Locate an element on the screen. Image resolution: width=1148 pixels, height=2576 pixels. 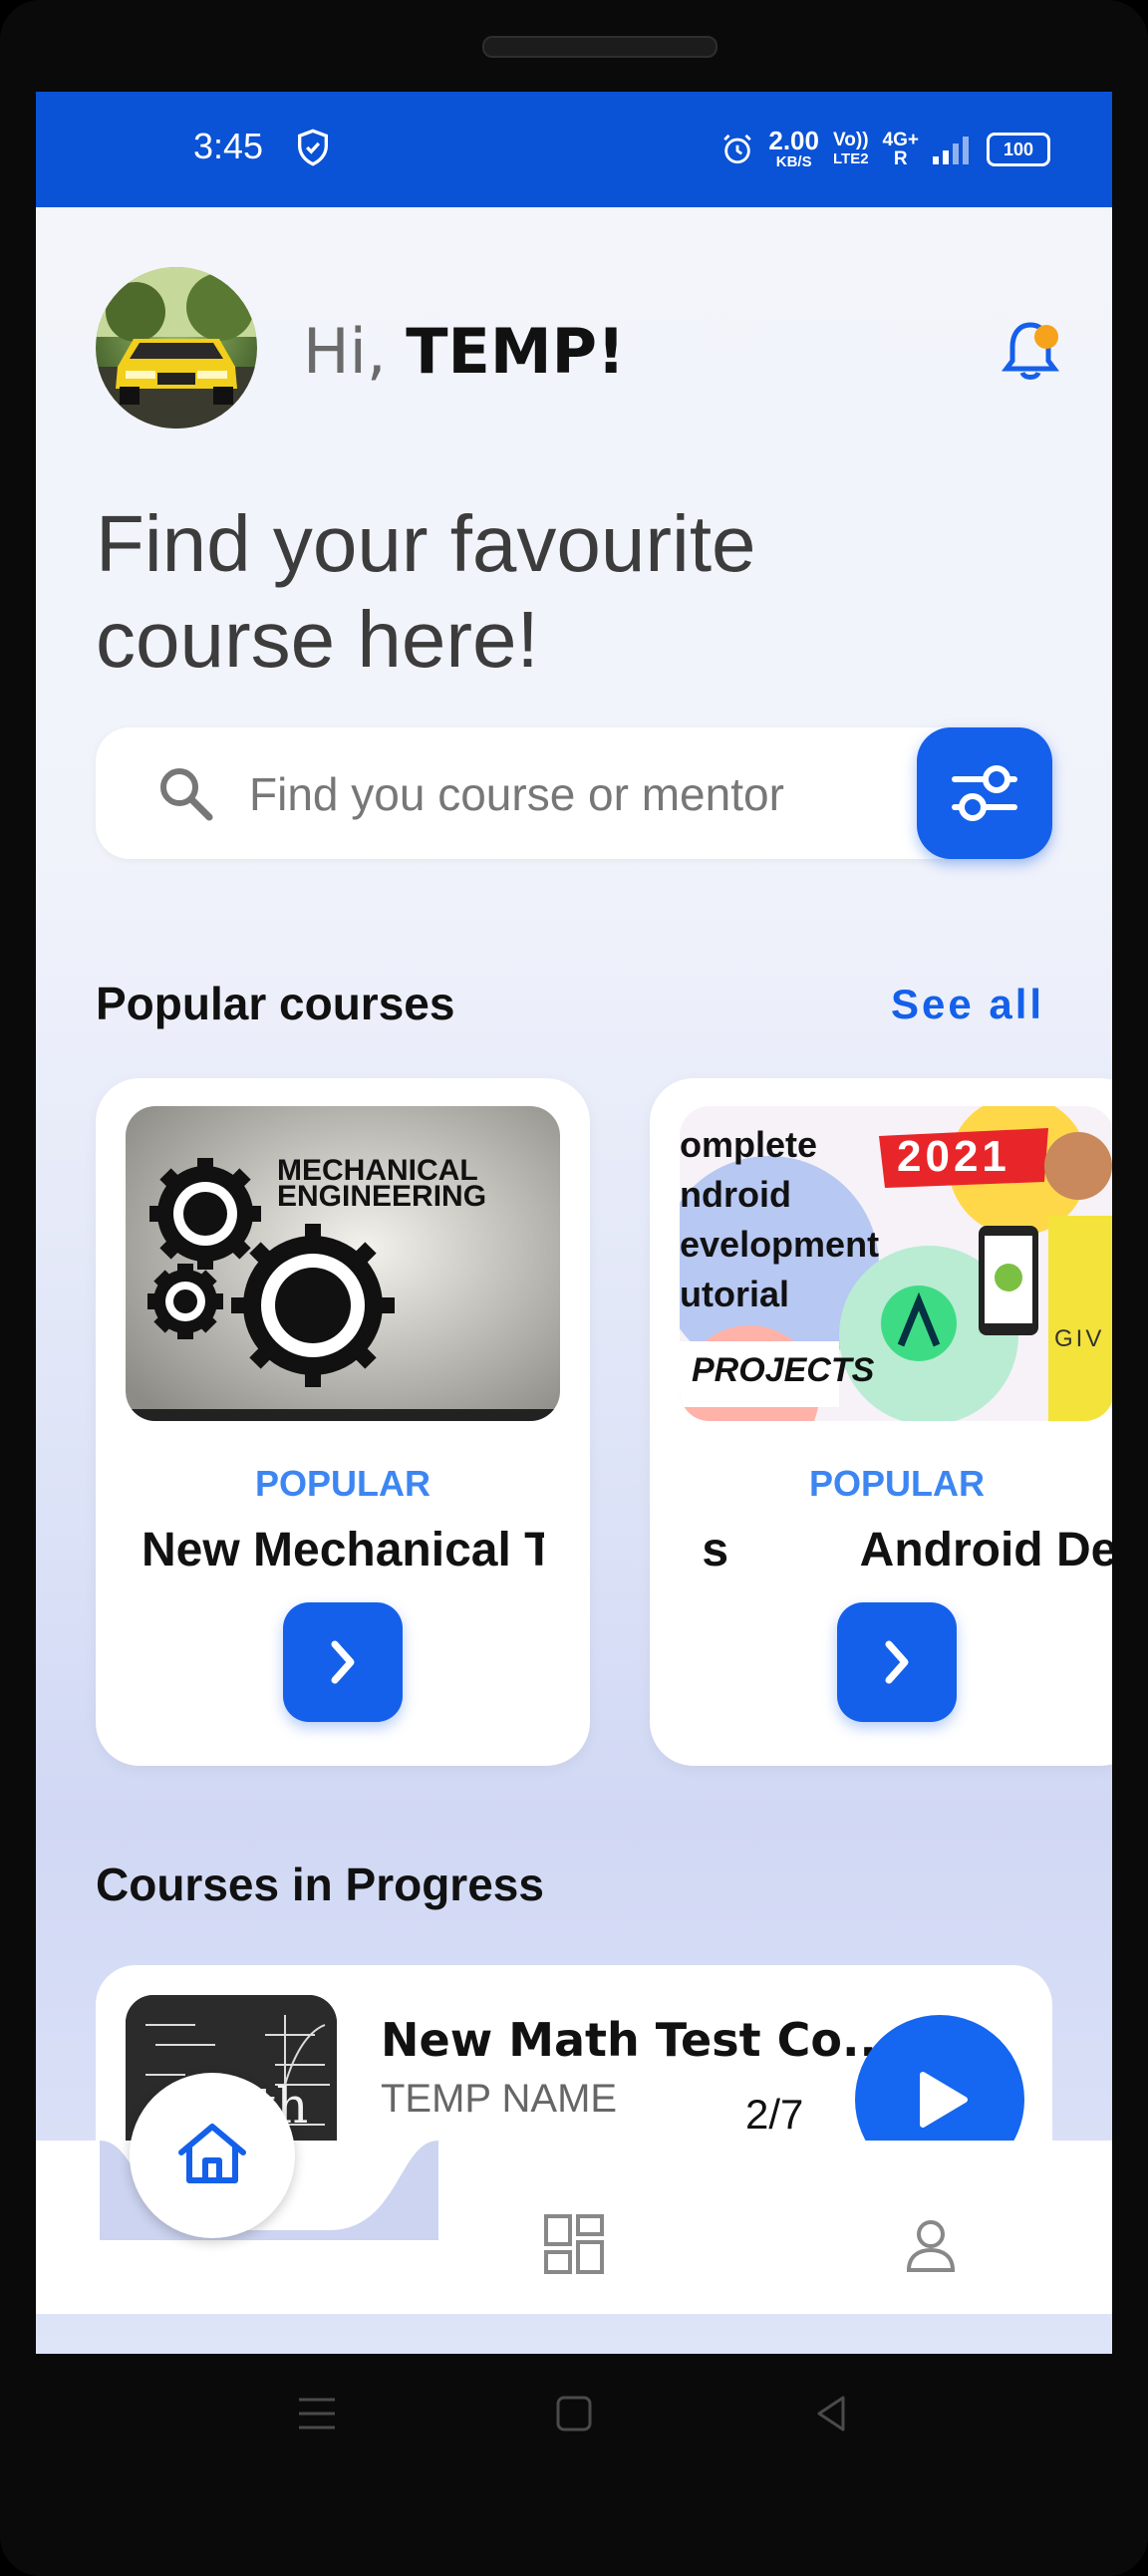
speaker-grille is located at coordinates (600, 47).